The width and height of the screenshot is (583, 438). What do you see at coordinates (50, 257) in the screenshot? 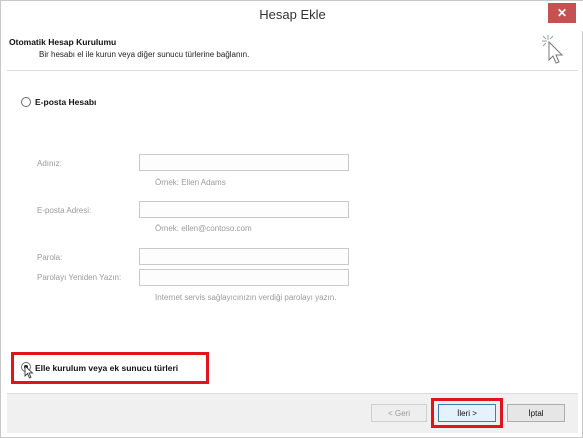
I see `password-label: Parola:` at bounding box center [50, 257].